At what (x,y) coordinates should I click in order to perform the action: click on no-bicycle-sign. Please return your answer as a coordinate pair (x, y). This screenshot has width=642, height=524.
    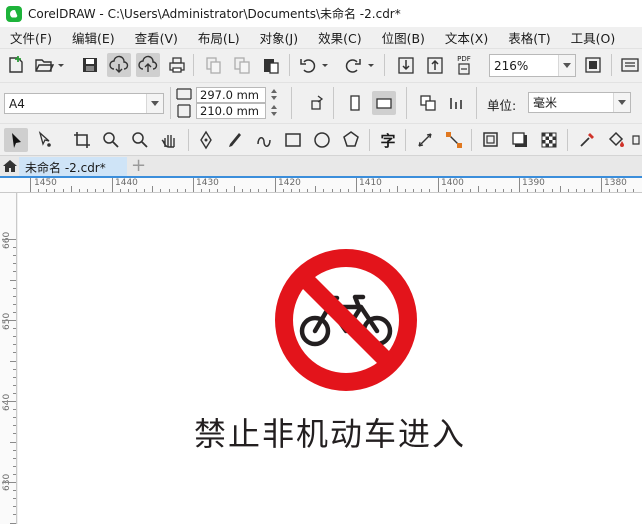
    Looking at the image, I should click on (346, 320).